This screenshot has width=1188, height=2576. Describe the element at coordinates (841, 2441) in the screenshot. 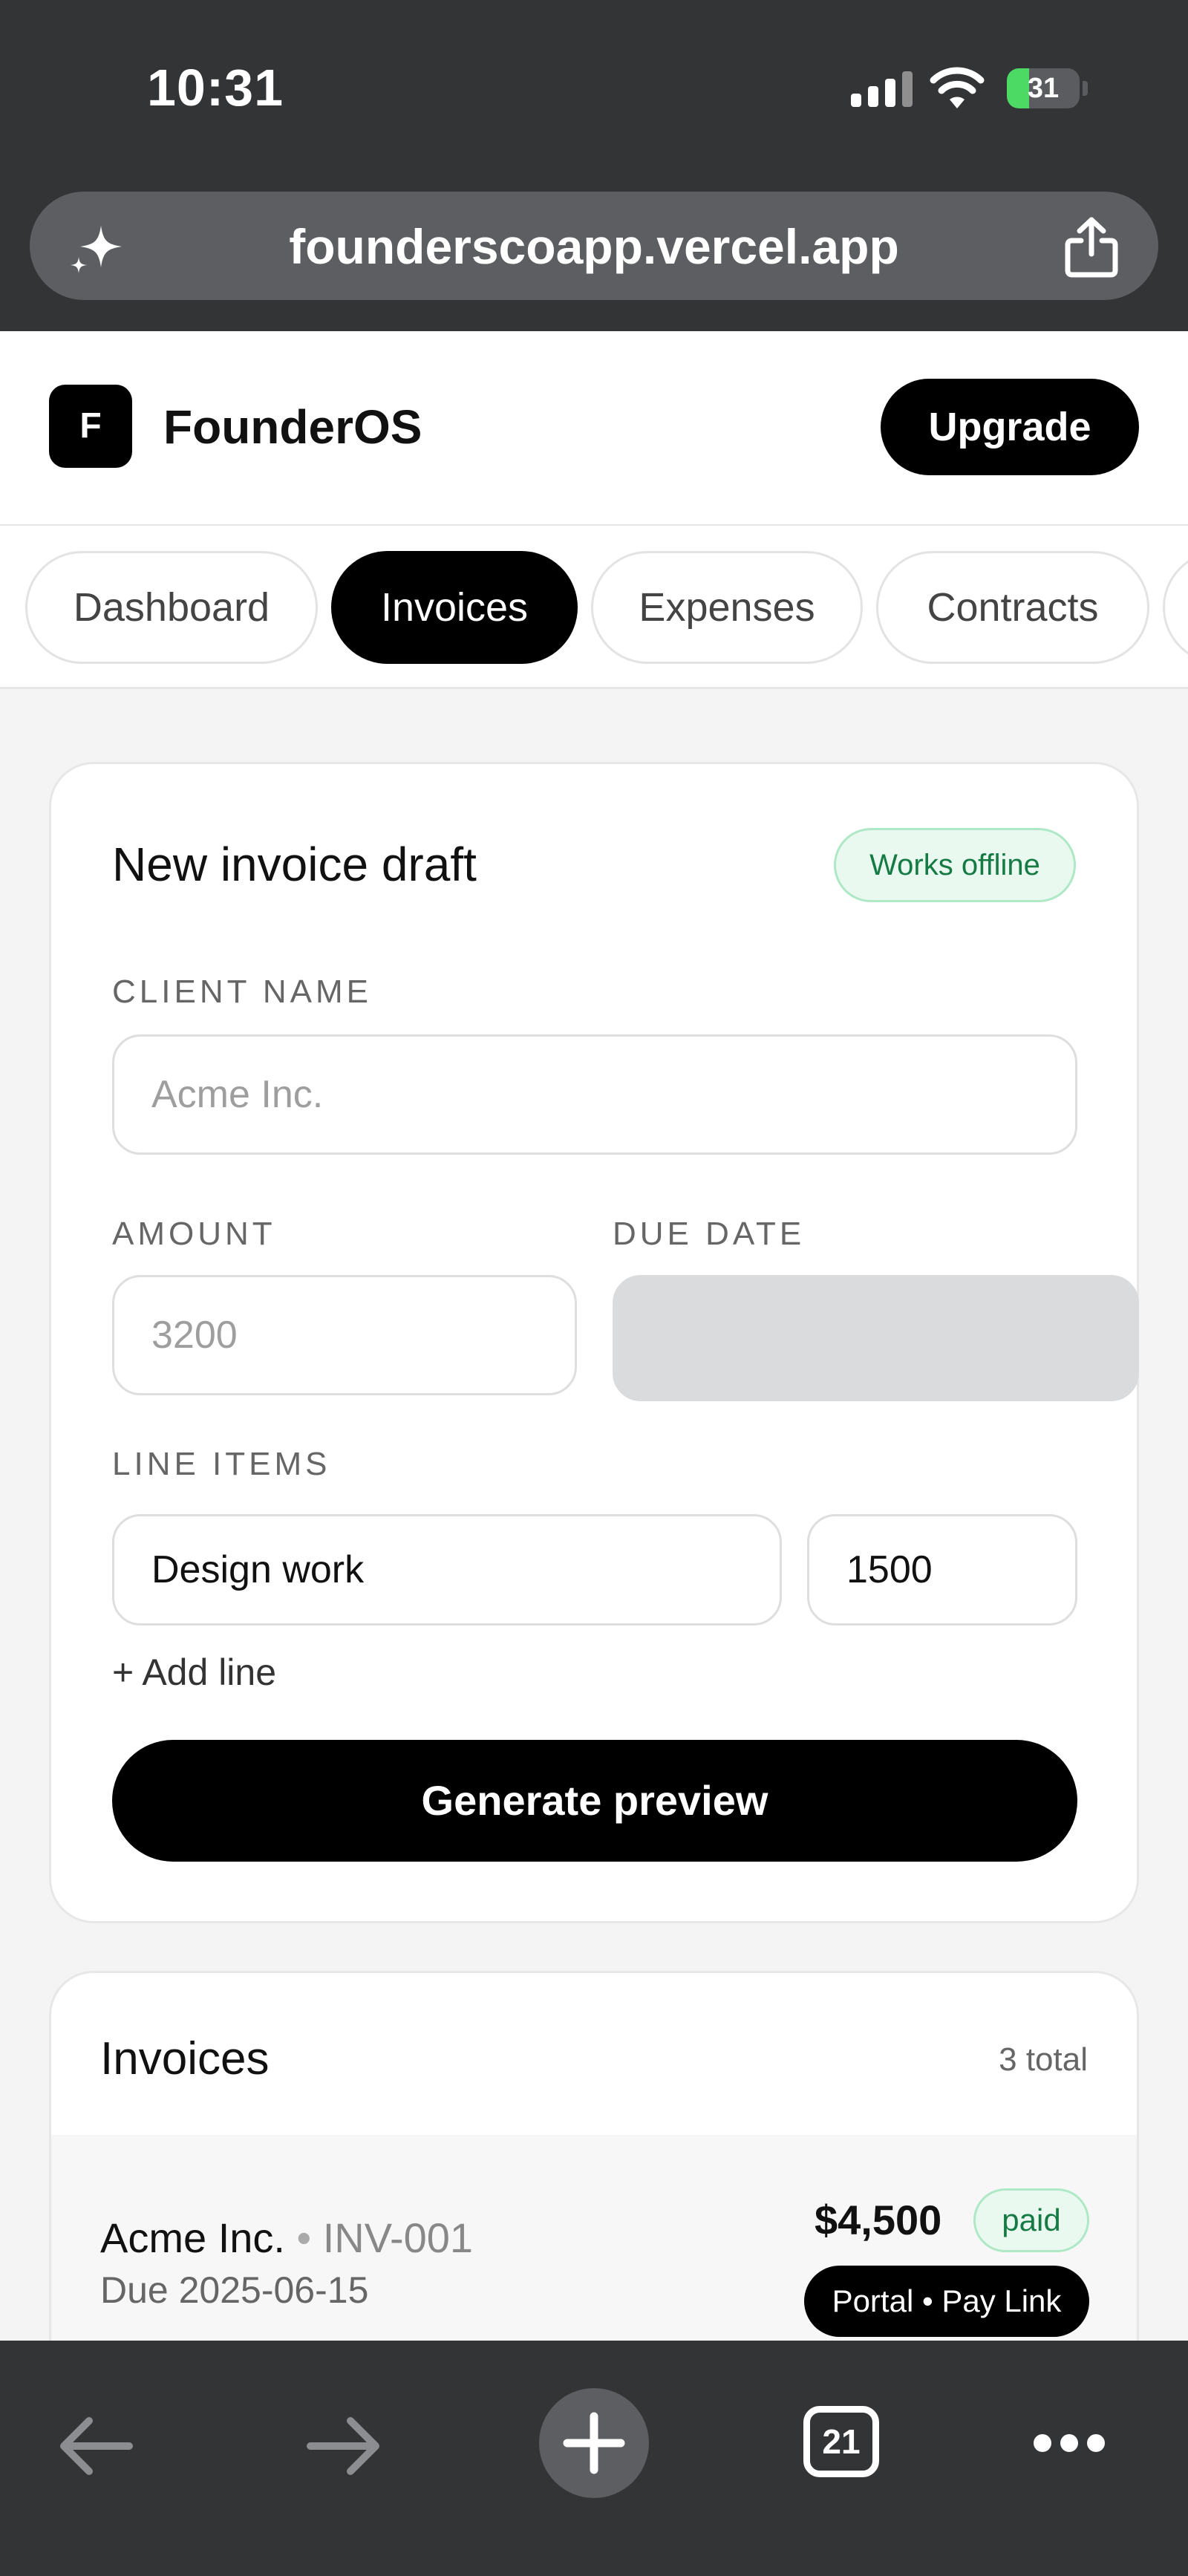

I see `tabs-count-button: 21` at that location.